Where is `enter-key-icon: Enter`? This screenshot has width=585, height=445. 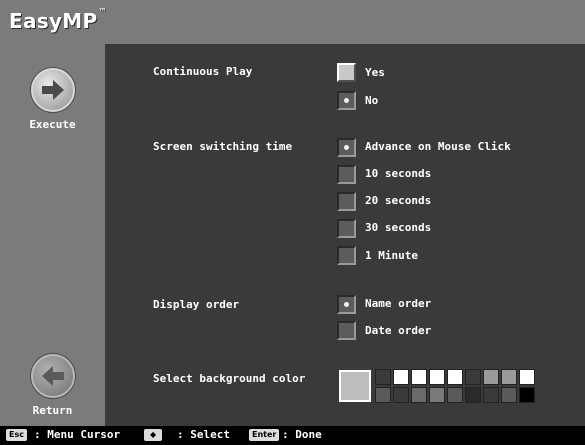 enter-key-icon: Enter is located at coordinates (264, 435).